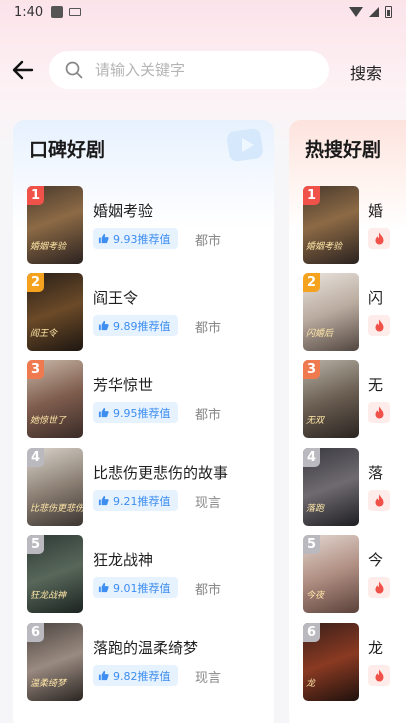 Image resolution: width=406 pixels, height=723 pixels. I want to click on drama-title: 落跑的温柔绮梦, so click(146, 648).